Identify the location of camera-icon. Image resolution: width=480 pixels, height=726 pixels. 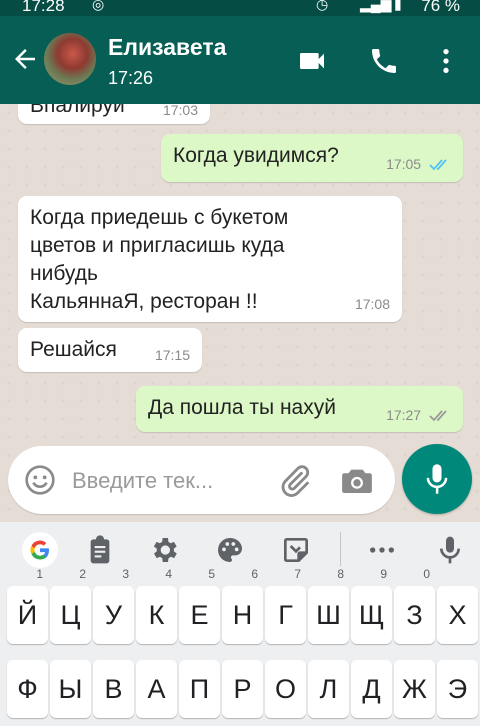
(357, 481).